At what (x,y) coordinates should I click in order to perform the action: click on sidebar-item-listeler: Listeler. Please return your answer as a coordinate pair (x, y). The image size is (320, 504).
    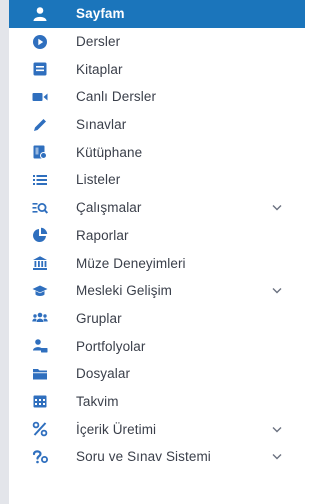
    Looking at the image, I should click on (157, 180).